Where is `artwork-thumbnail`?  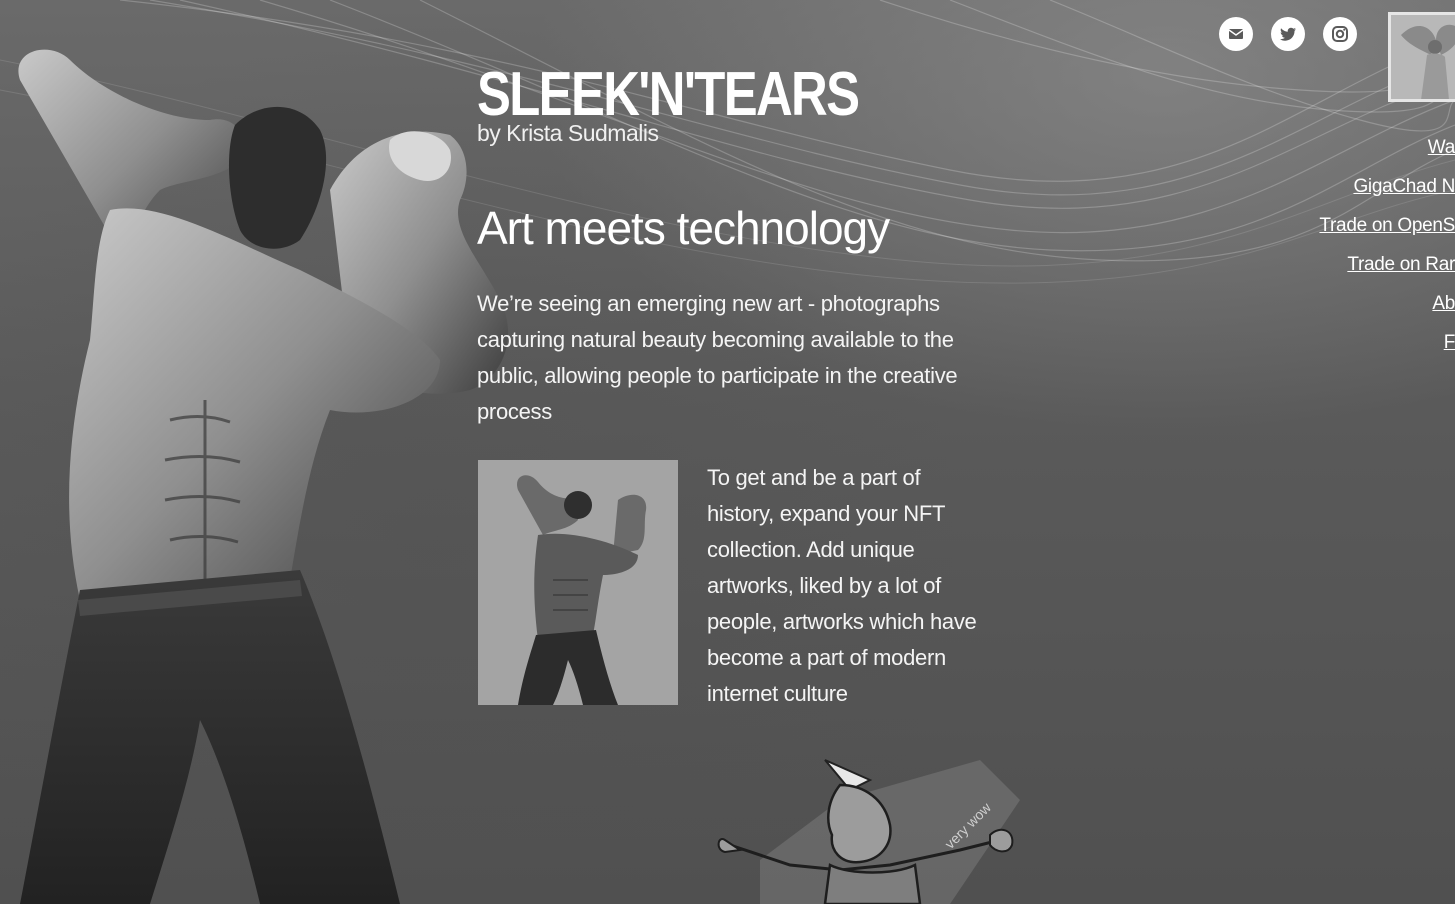 artwork-thumbnail is located at coordinates (578, 582).